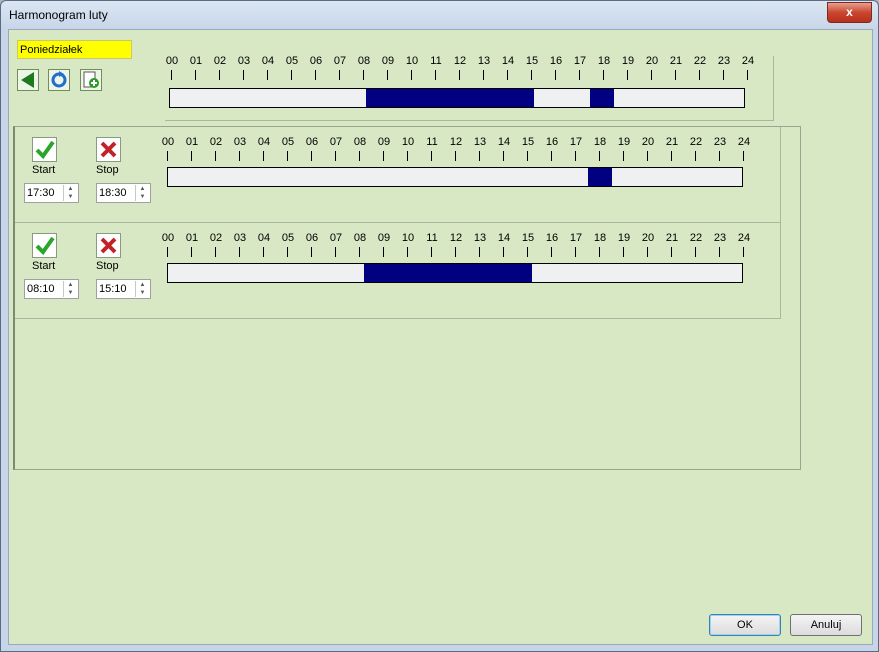 This screenshot has width=879, height=652. Describe the element at coordinates (123, 193) in the screenshot. I see `stop-time-input: 18:30 ▲ ▼` at that location.